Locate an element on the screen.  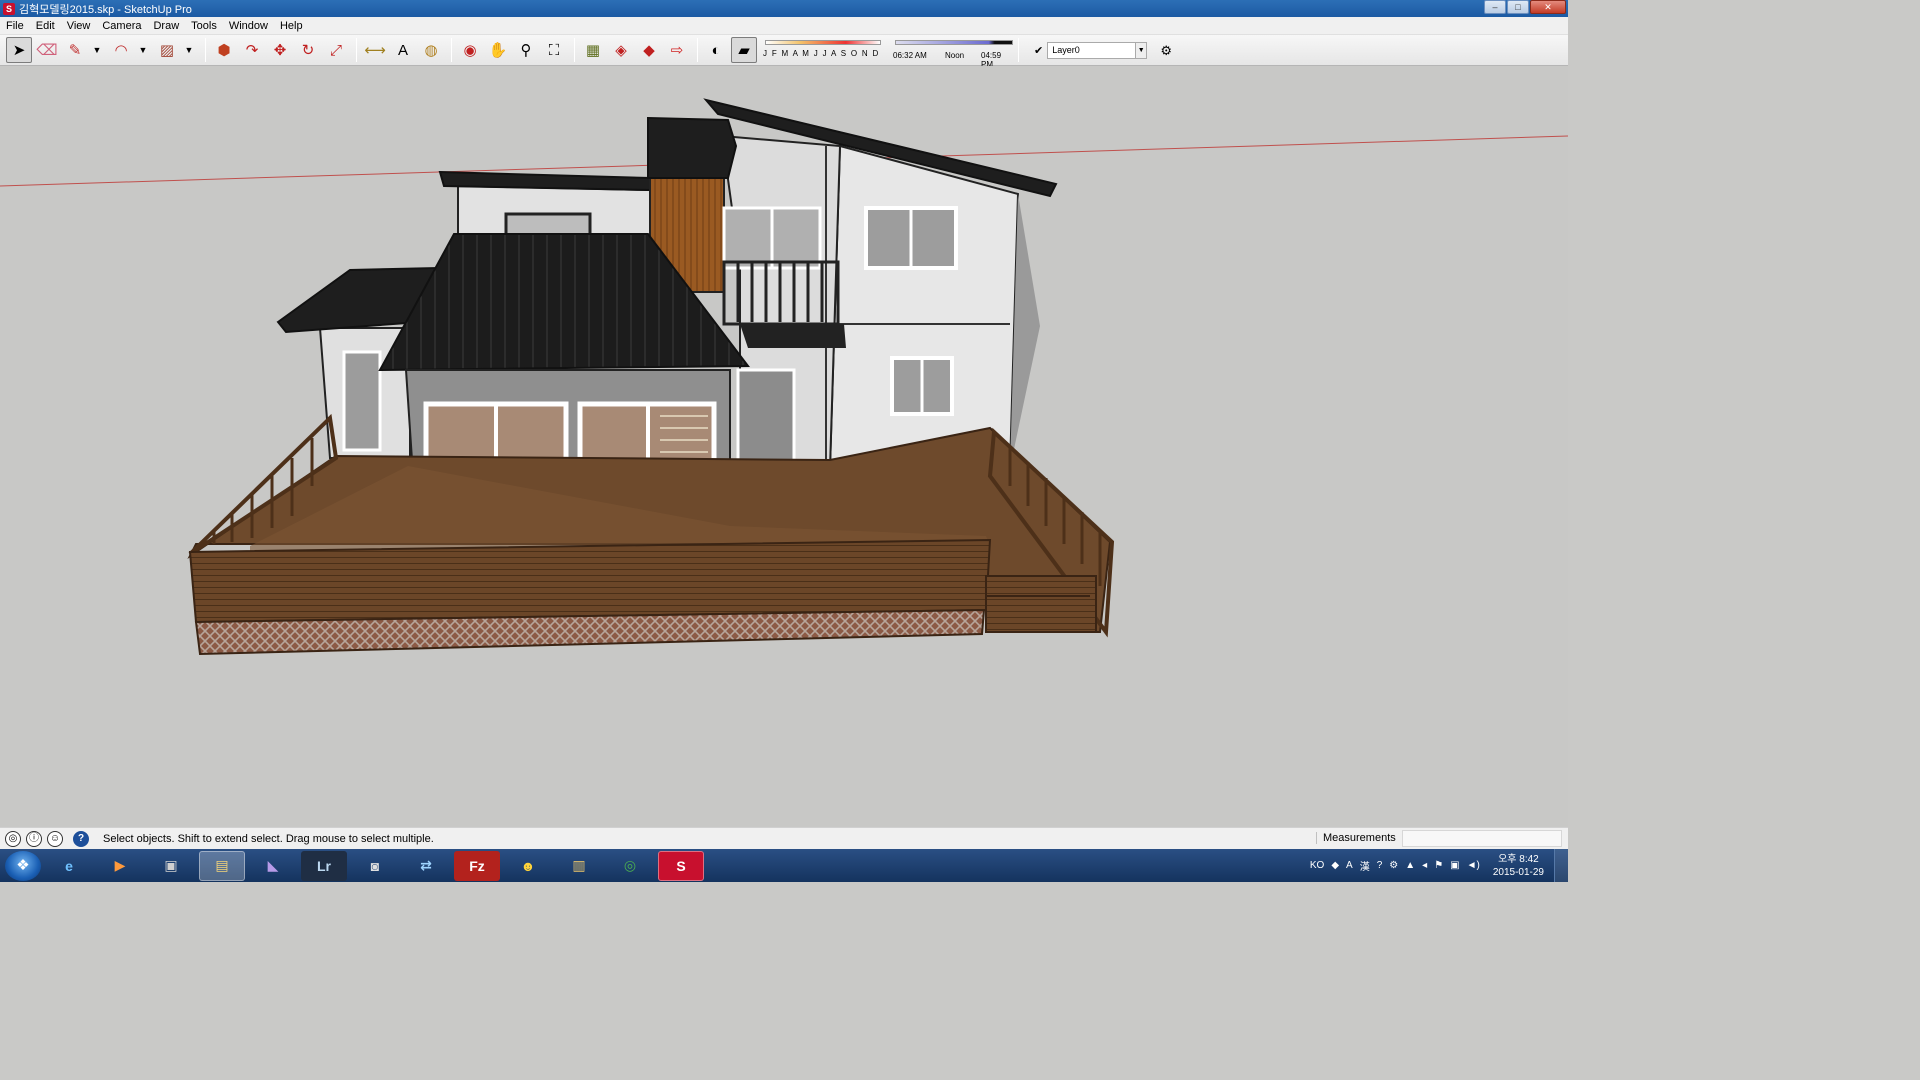
left-flat-roof is located at coordinates (544, 181).